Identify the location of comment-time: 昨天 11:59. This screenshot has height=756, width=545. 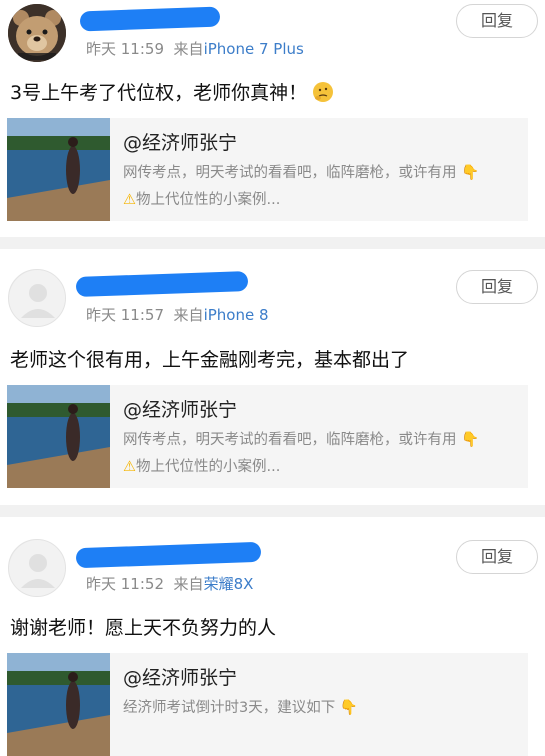
(125, 49).